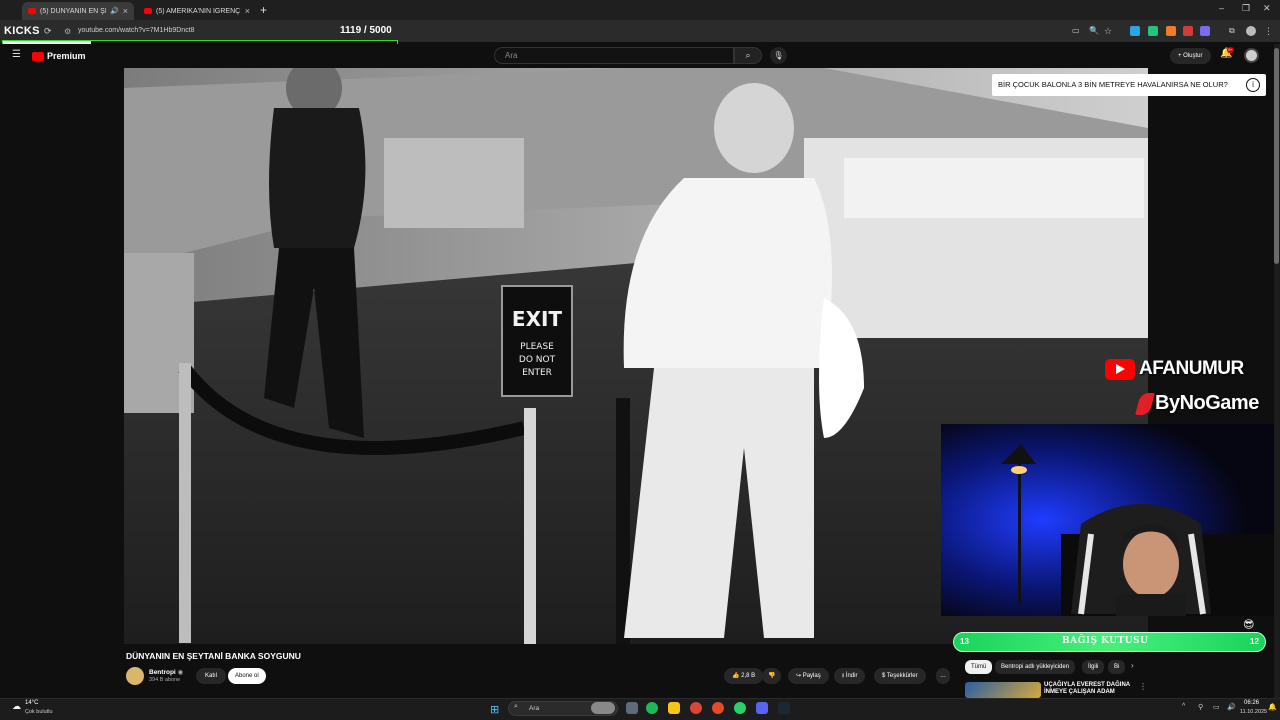 The width and height of the screenshot is (1280, 720). Describe the element at coordinates (1003, 690) in the screenshot. I see `recommendation-thumbnail` at that location.